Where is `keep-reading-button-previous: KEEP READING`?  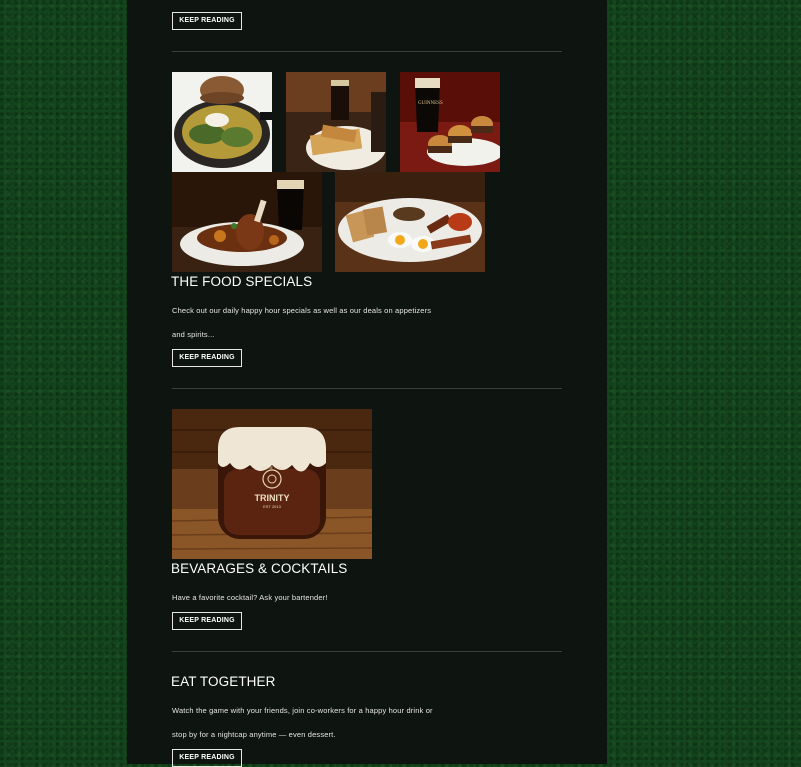 keep-reading-button-previous: KEEP READING is located at coordinates (207, 21).